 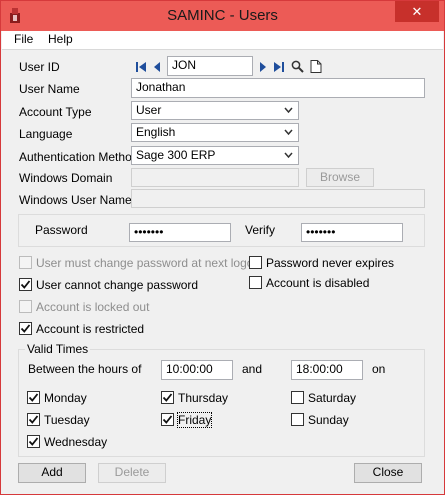 I want to click on monday-checkbox, so click(x=33, y=397).